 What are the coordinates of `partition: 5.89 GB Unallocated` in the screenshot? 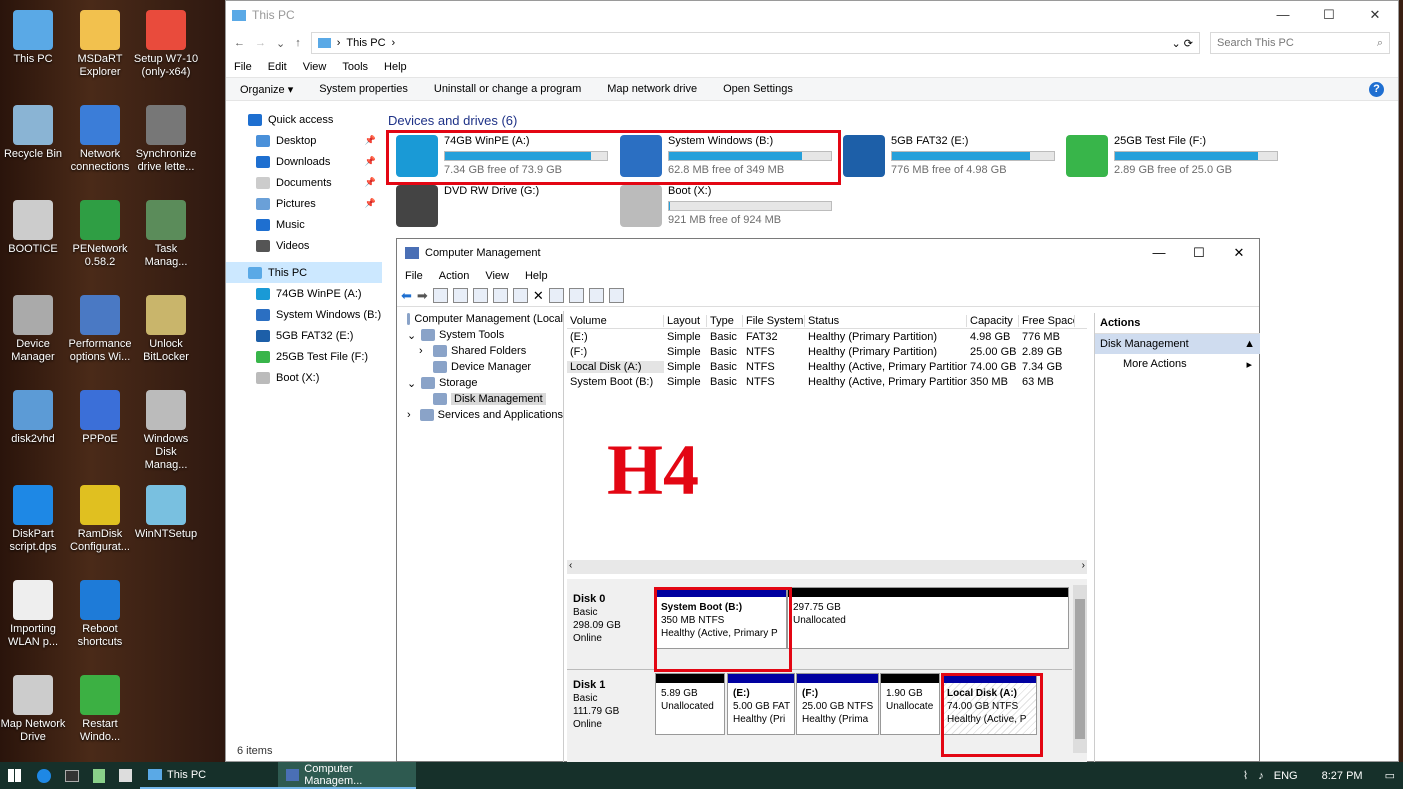 It's located at (690, 704).